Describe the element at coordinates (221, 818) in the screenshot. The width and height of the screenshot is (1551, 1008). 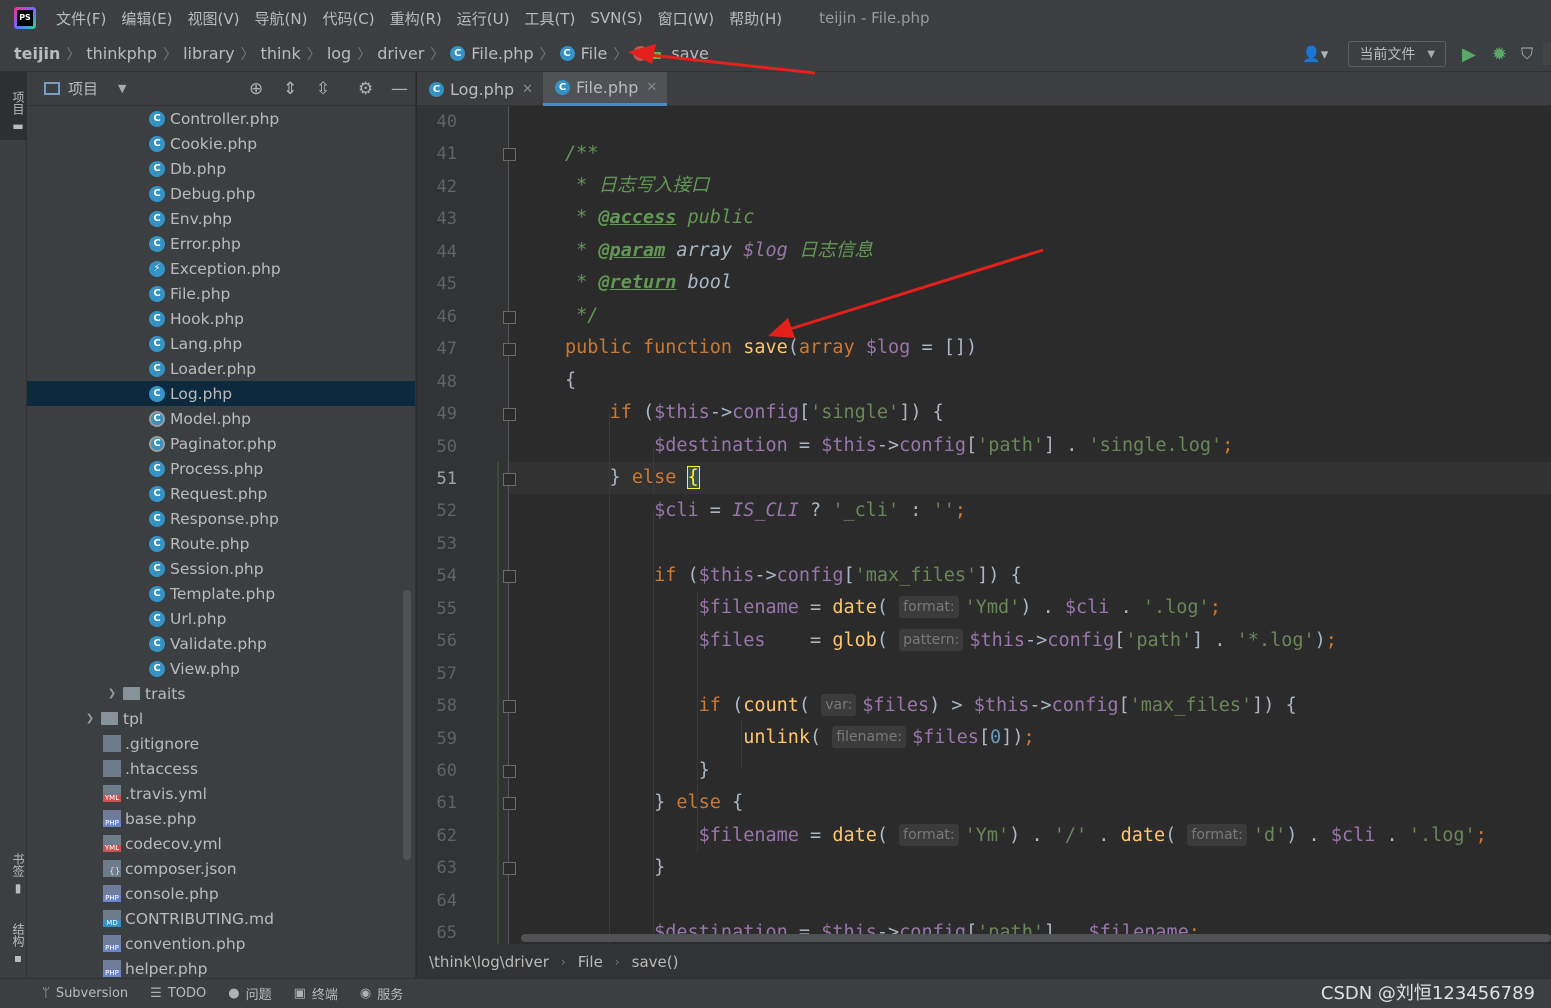
I see `tree-item-file: base.php` at that location.